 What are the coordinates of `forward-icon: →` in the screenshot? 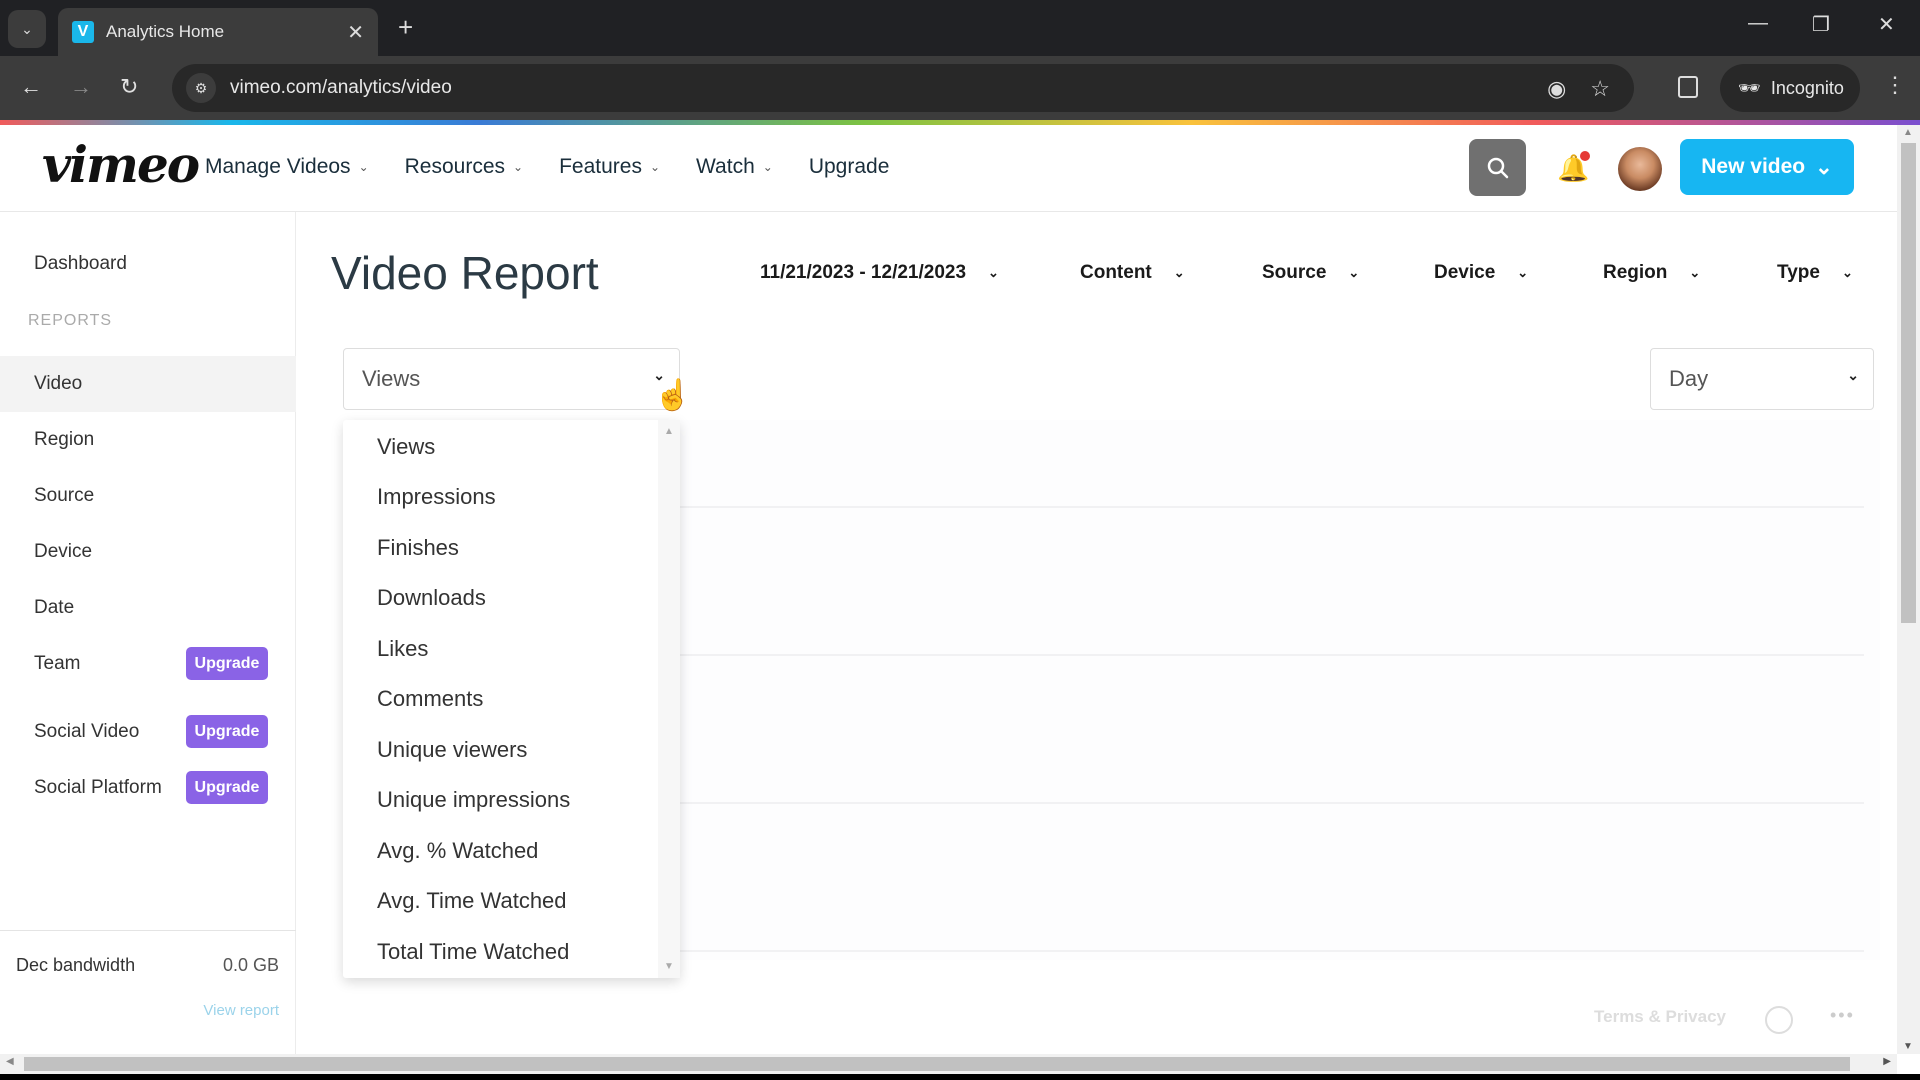 It's located at (81, 87).